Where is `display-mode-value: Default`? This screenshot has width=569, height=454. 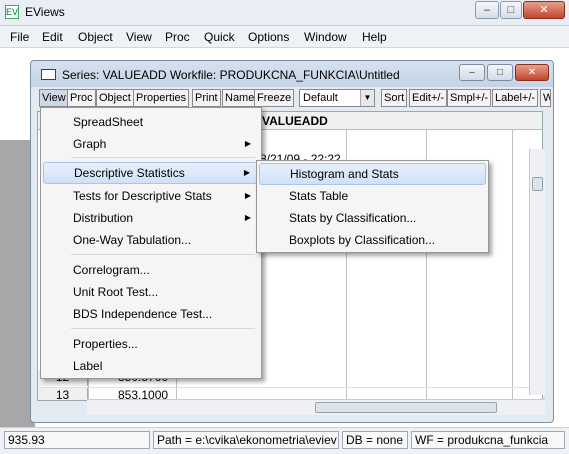
display-mode-value: Default is located at coordinates (320, 98).